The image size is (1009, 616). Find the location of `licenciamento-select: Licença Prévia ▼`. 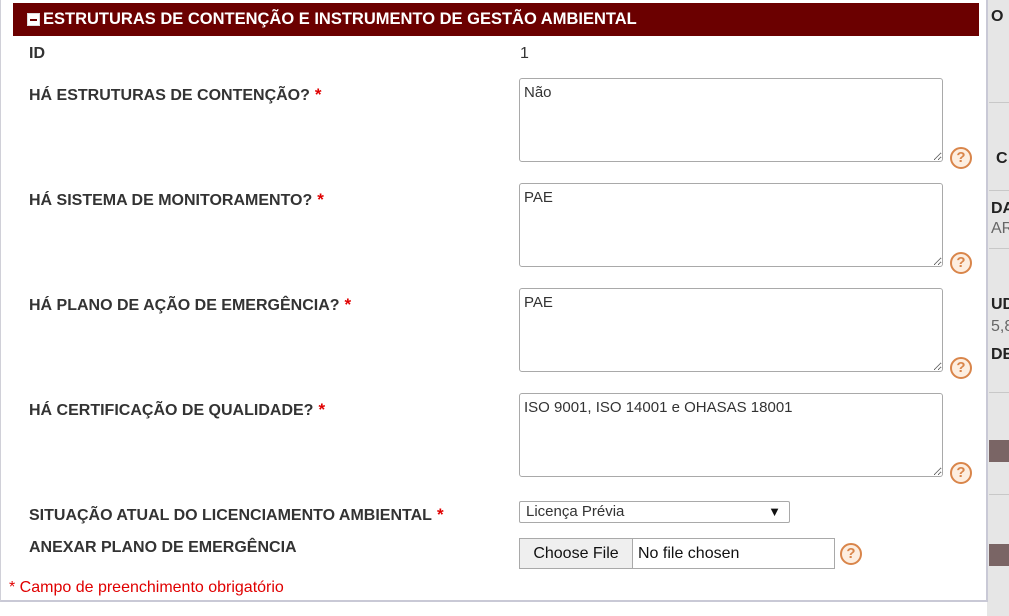

licenciamento-select: Licença Prévia ▼ is located at coordinates (654, 512).